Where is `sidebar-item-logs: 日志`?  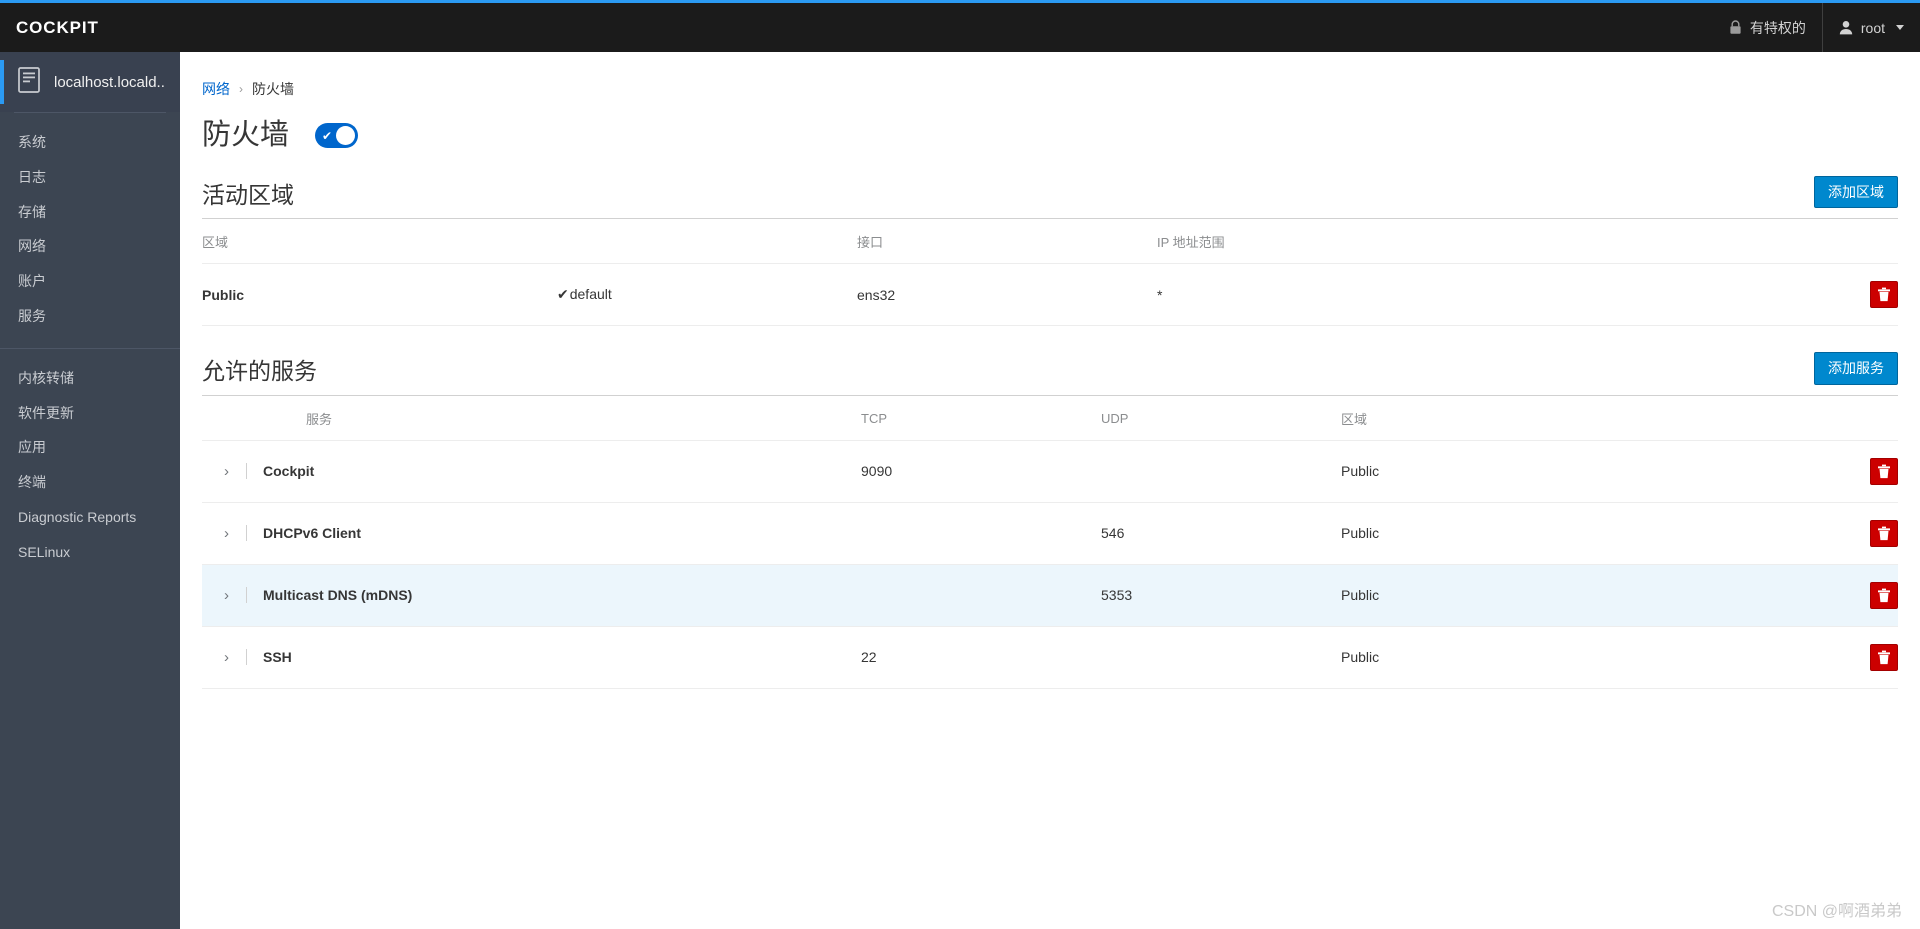
sidebar-item-logs: 日志 is located at coordinates (90, 177).